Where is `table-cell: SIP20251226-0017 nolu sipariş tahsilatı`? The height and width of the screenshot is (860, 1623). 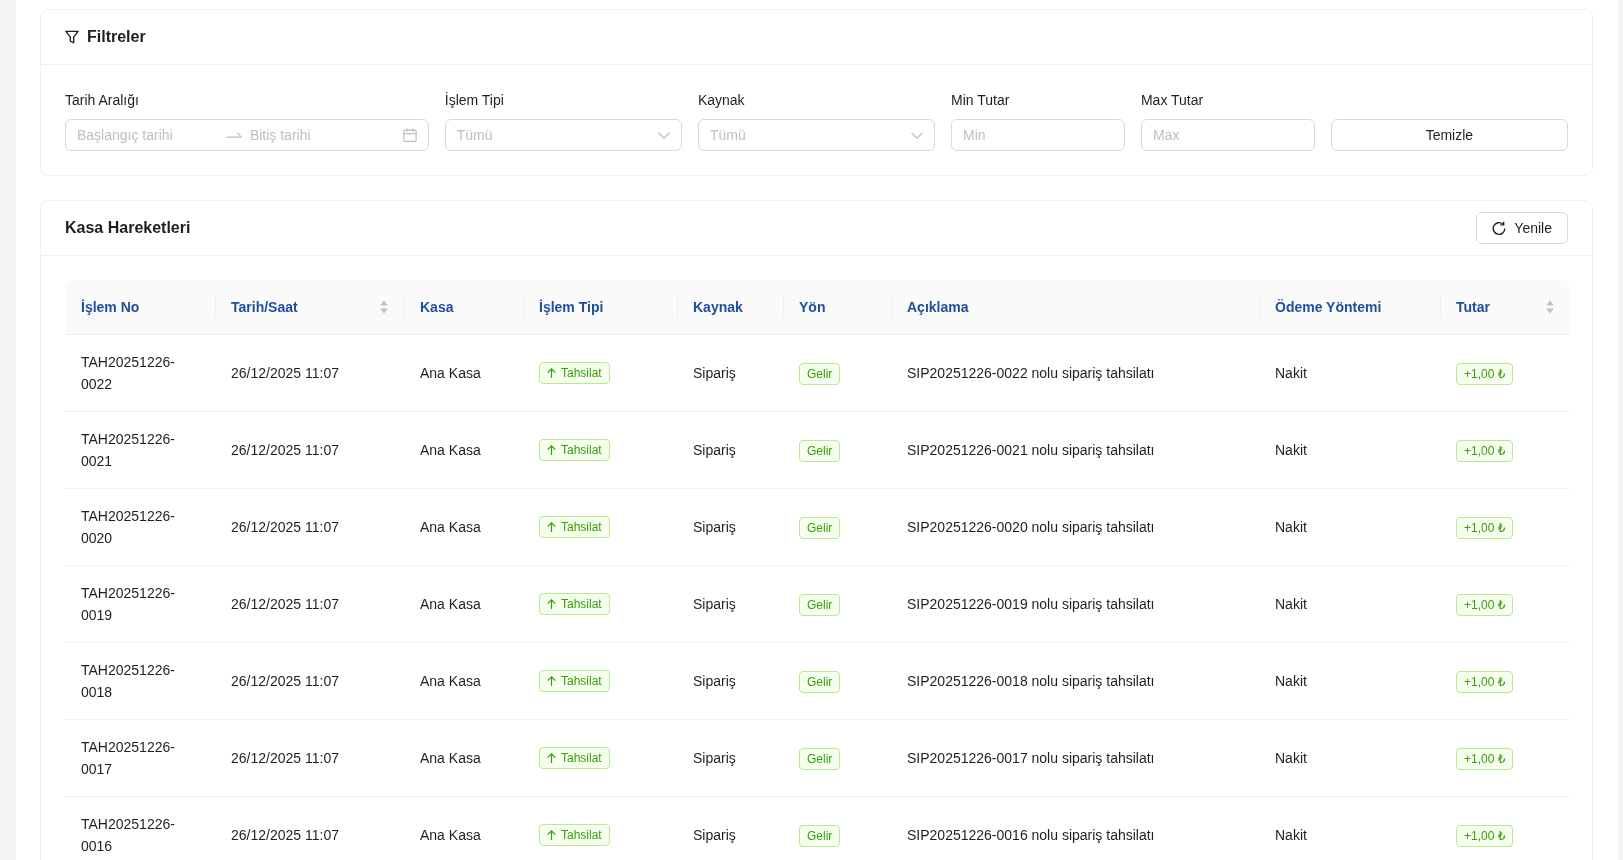
table-cell: SIP20251226-0017 nolu sipariş tahsilatı is located at coordinates (1075, 758).